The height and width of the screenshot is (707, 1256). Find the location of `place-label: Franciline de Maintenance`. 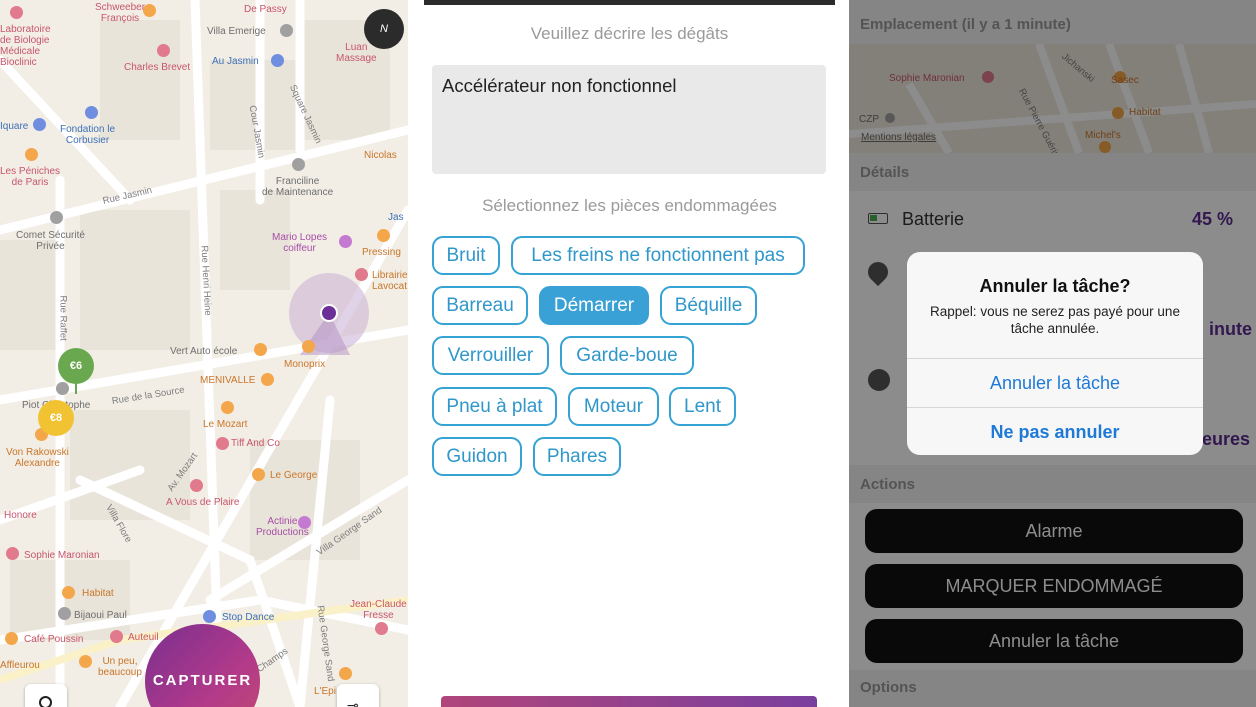

place-label: Franciline de Maintenance is located at coordinates (298, 187).